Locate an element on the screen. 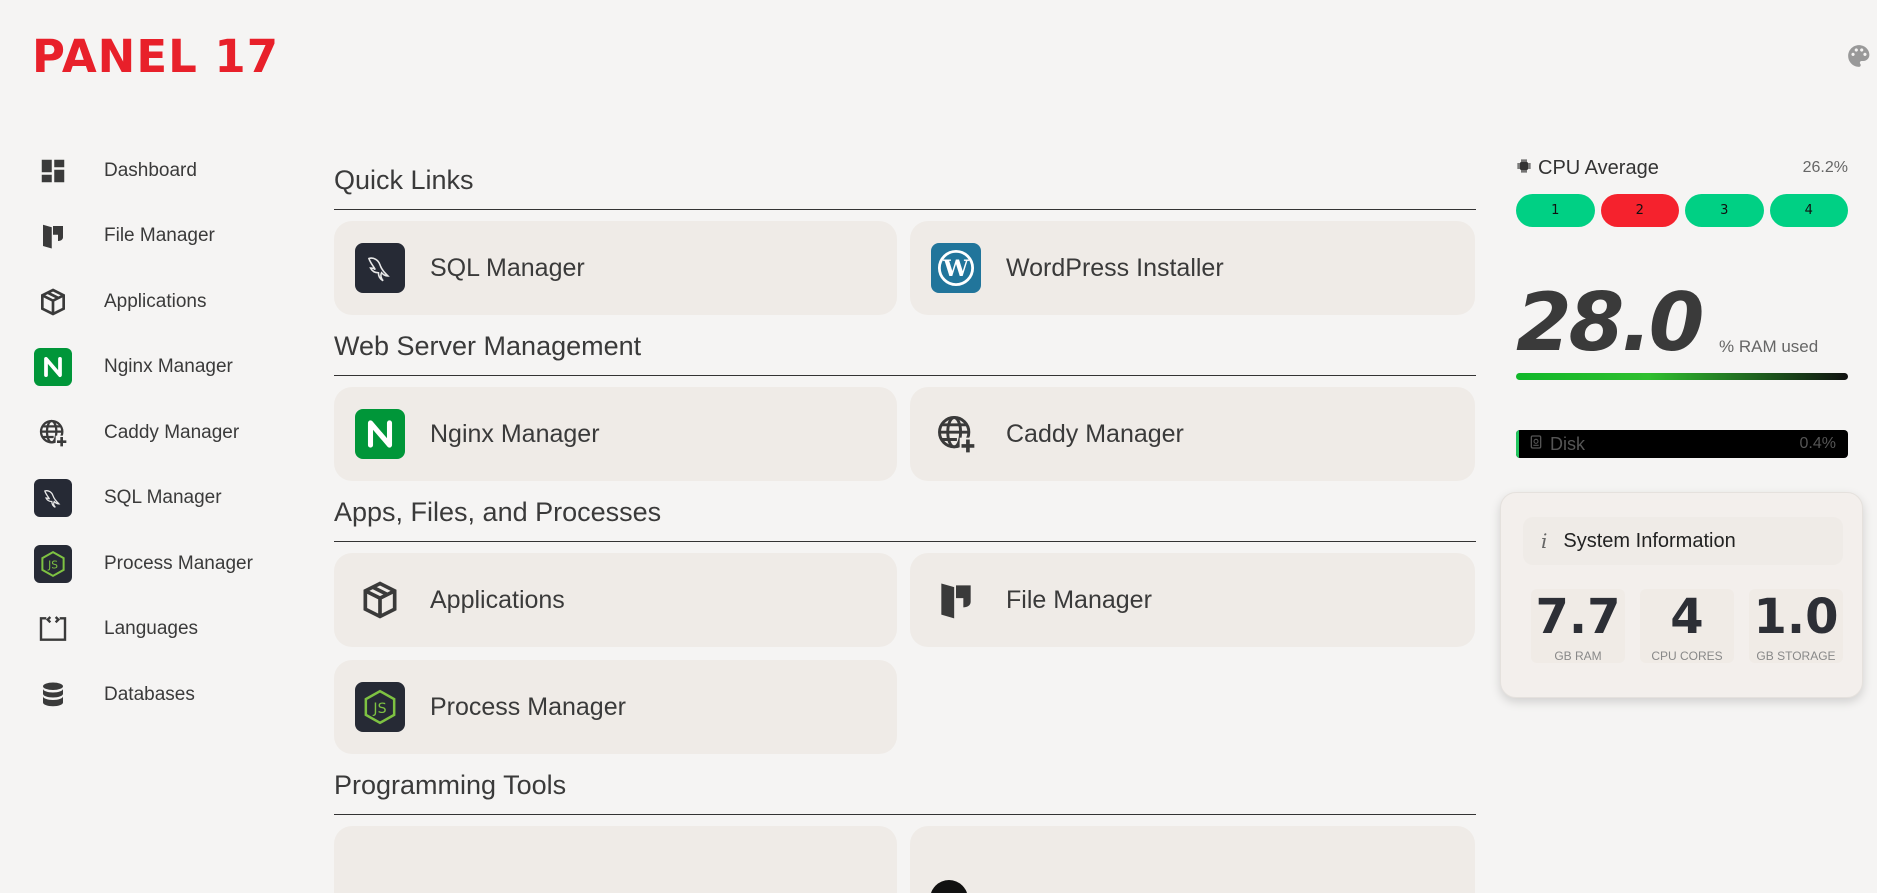 The image size is (1877, 893). sidebar-item-label: SQL Manager is located at coordinates (163, 498).